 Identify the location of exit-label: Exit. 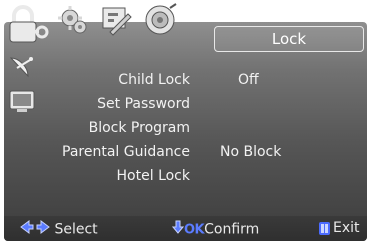
(346, 228).